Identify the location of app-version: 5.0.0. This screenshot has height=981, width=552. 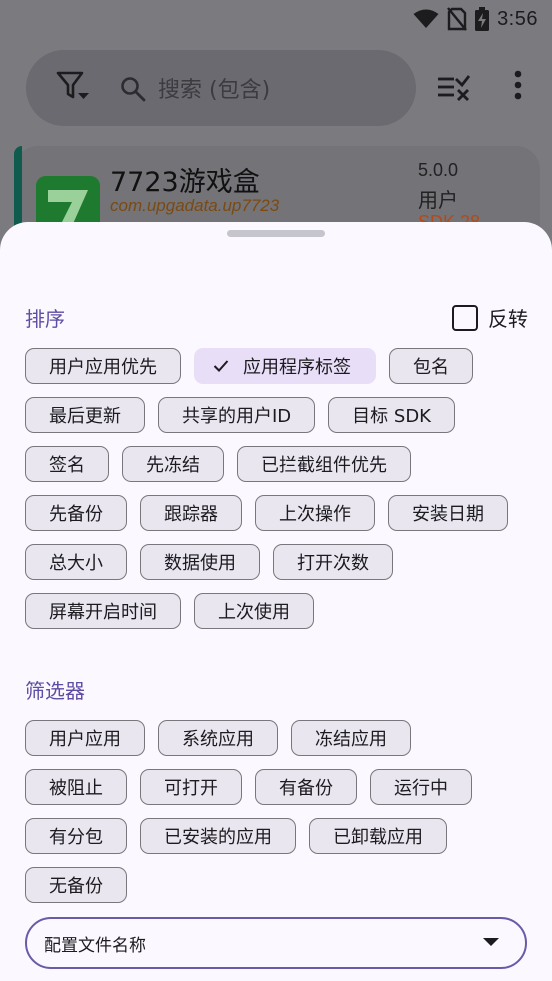
(438, 170).